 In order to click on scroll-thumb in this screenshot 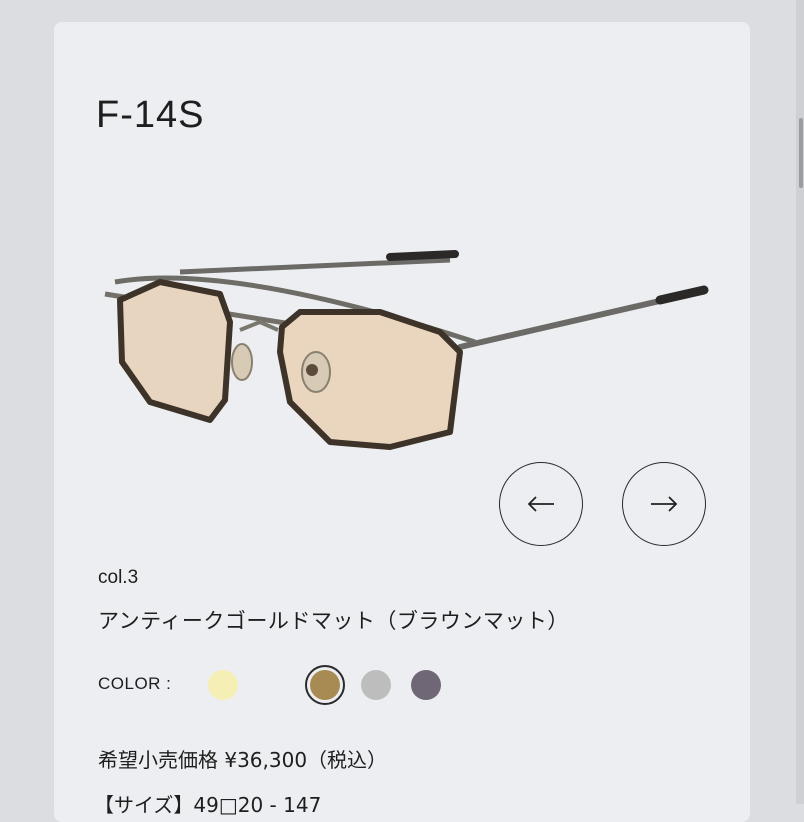, I will do `click(801, 153)`.